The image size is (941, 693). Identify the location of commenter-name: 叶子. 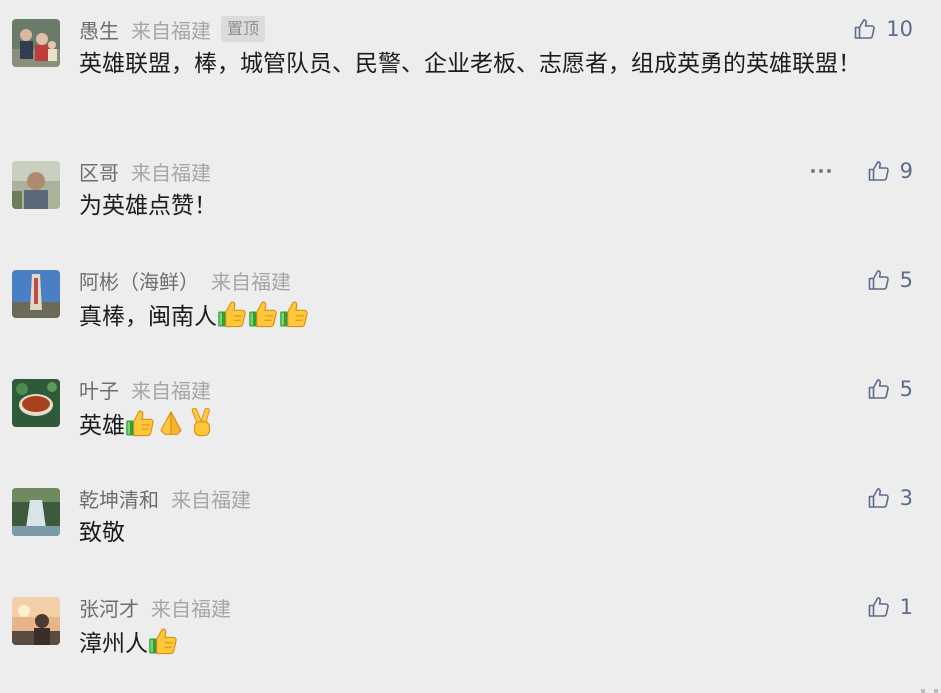
(99, 389).